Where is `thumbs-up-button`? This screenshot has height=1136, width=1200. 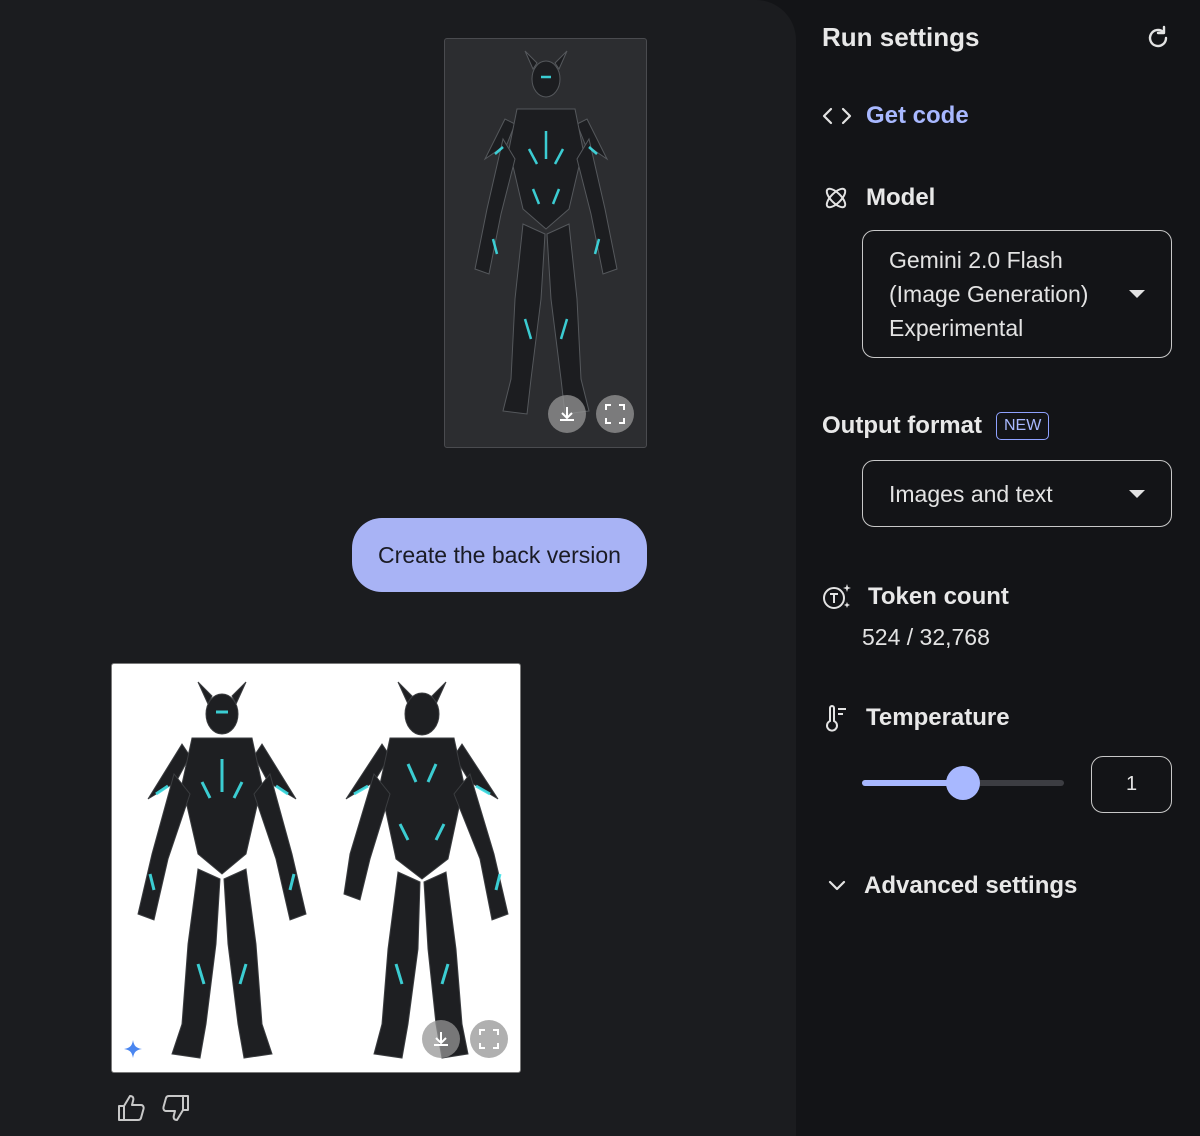
thumbs-up-button is located at coordinates (131, 1110).